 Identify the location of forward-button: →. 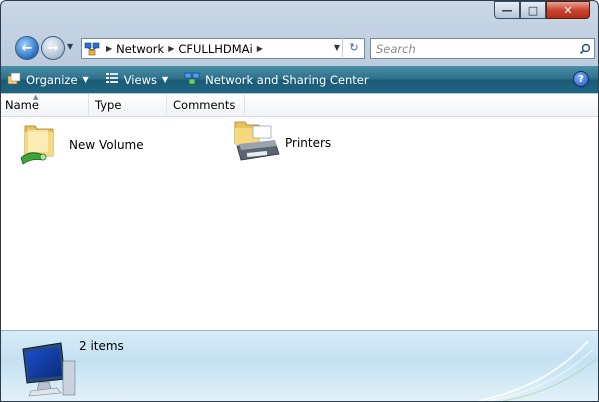
(53, 48).